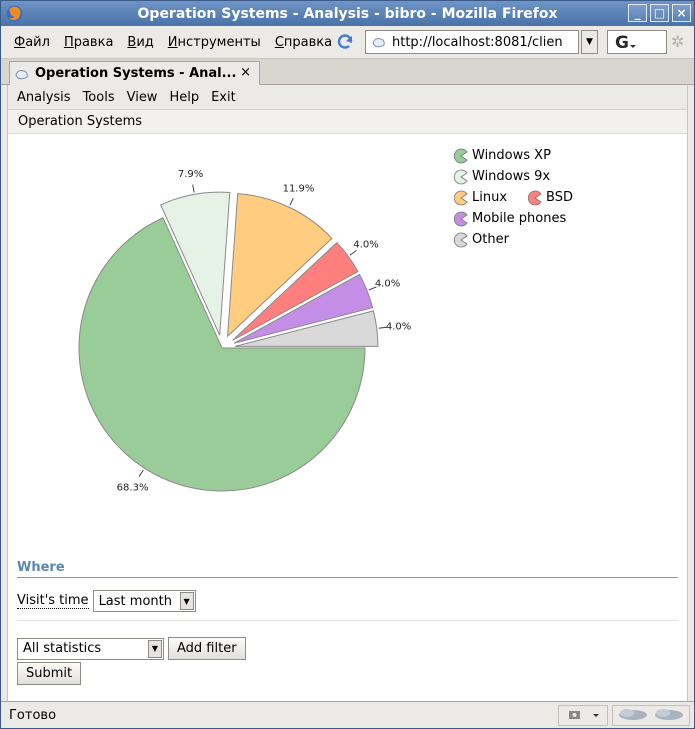 The height and width of the screenshot is (729, 695). Describe the element at coordinates (622, 42) in the screenshot. I see `svg-text: G` at that location.